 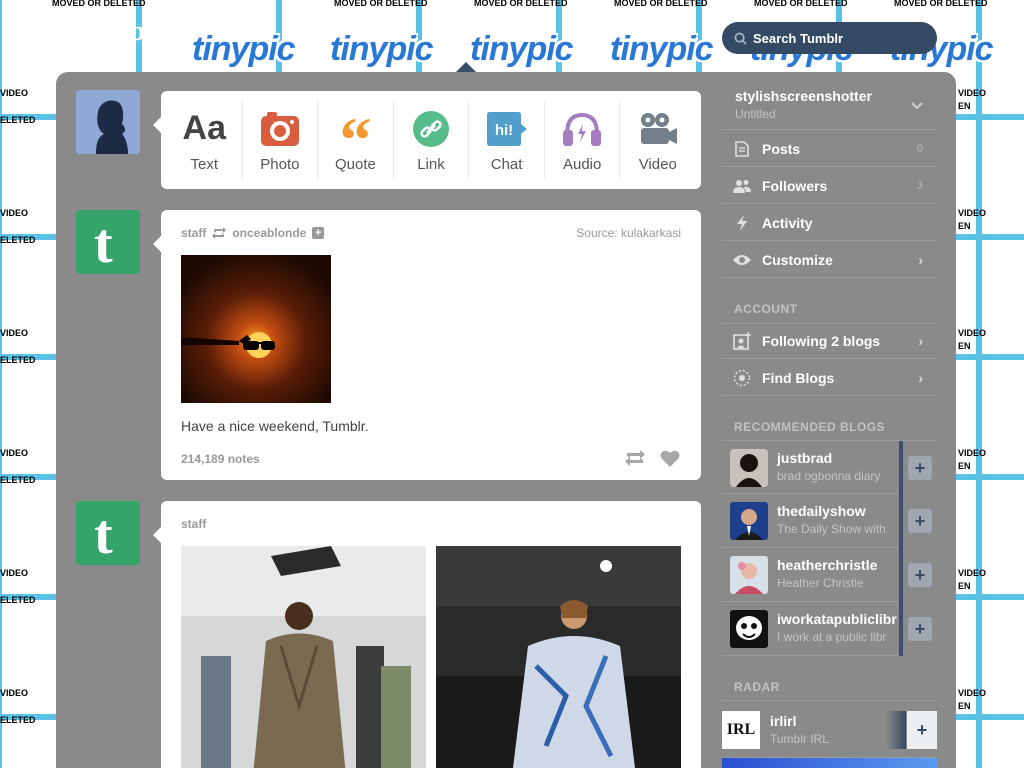 I want to click on sidebar-item-followers: Followers 3, so click(x=829, y=186).